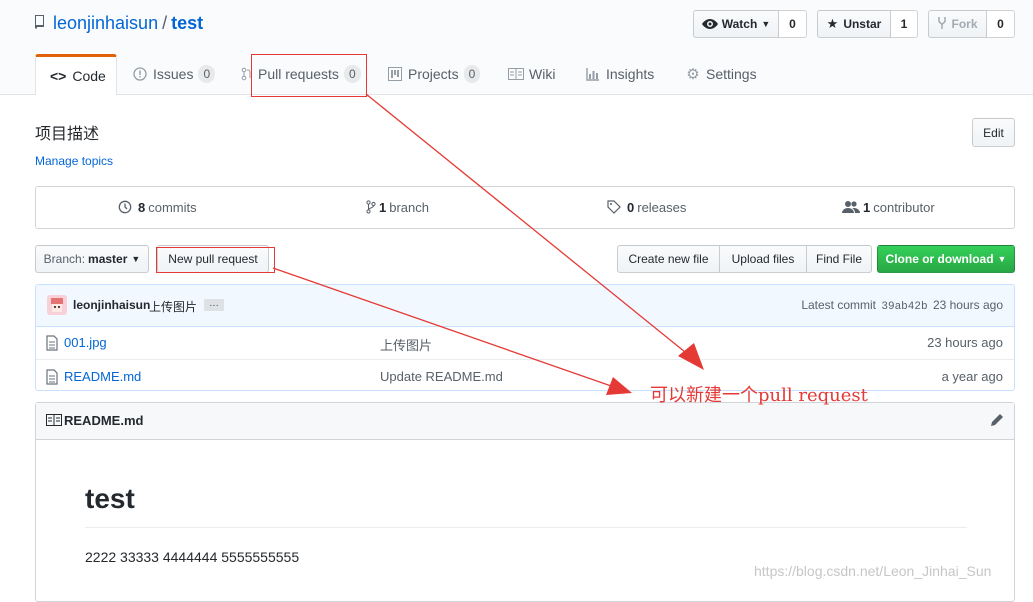 Image resolution: width=1033 pixels, height=602 pixels. I want to click on releases-link: 0 releases, so click(646, 207).